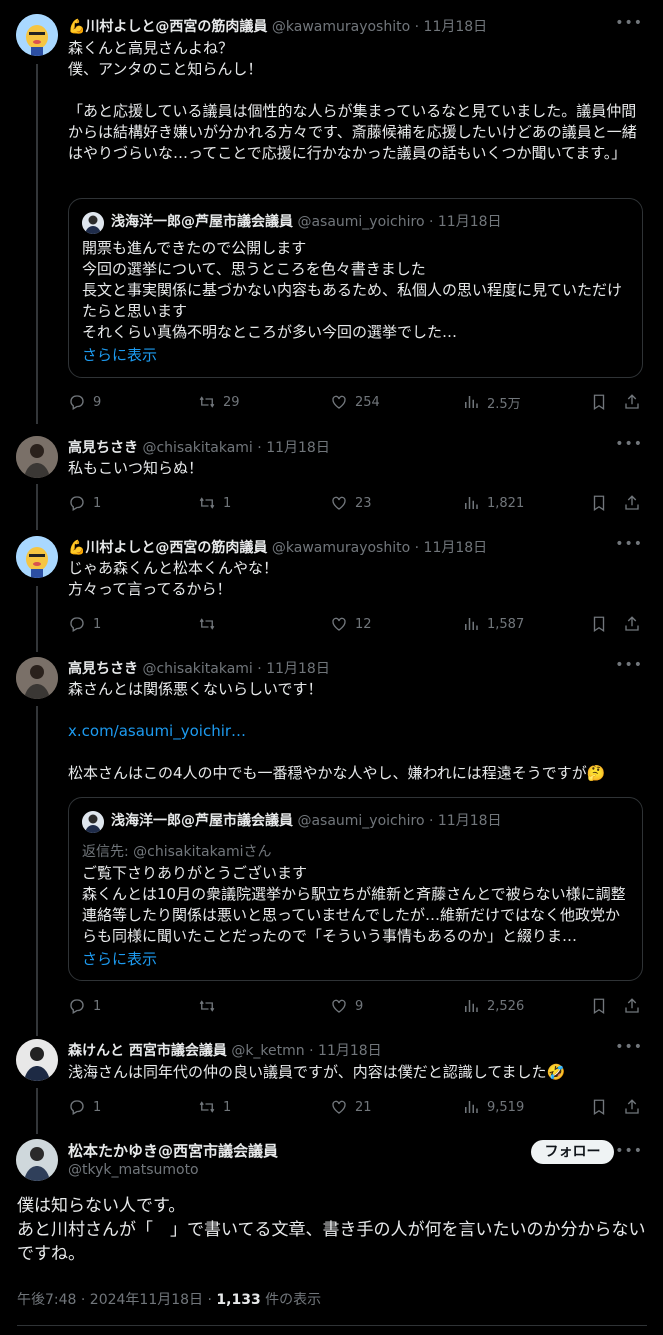 Image resolution: width=663 pixels, height=1335 pixels. What do you see at coordinates (493, 503) in the screenshot?
I see `views-button: 1,821` at bounding box center [493, 503].